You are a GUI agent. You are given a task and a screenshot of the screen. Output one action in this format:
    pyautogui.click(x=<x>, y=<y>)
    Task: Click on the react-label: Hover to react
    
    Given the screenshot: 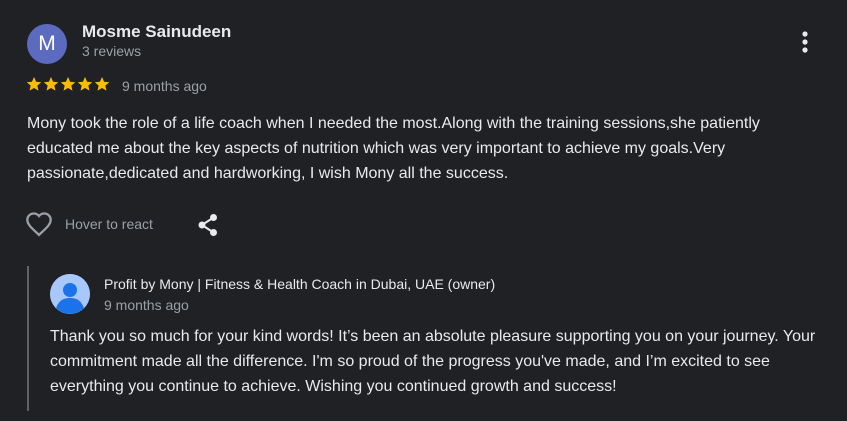 What is the action you would take?
    pyautogui.click(x=109, y=224)
    